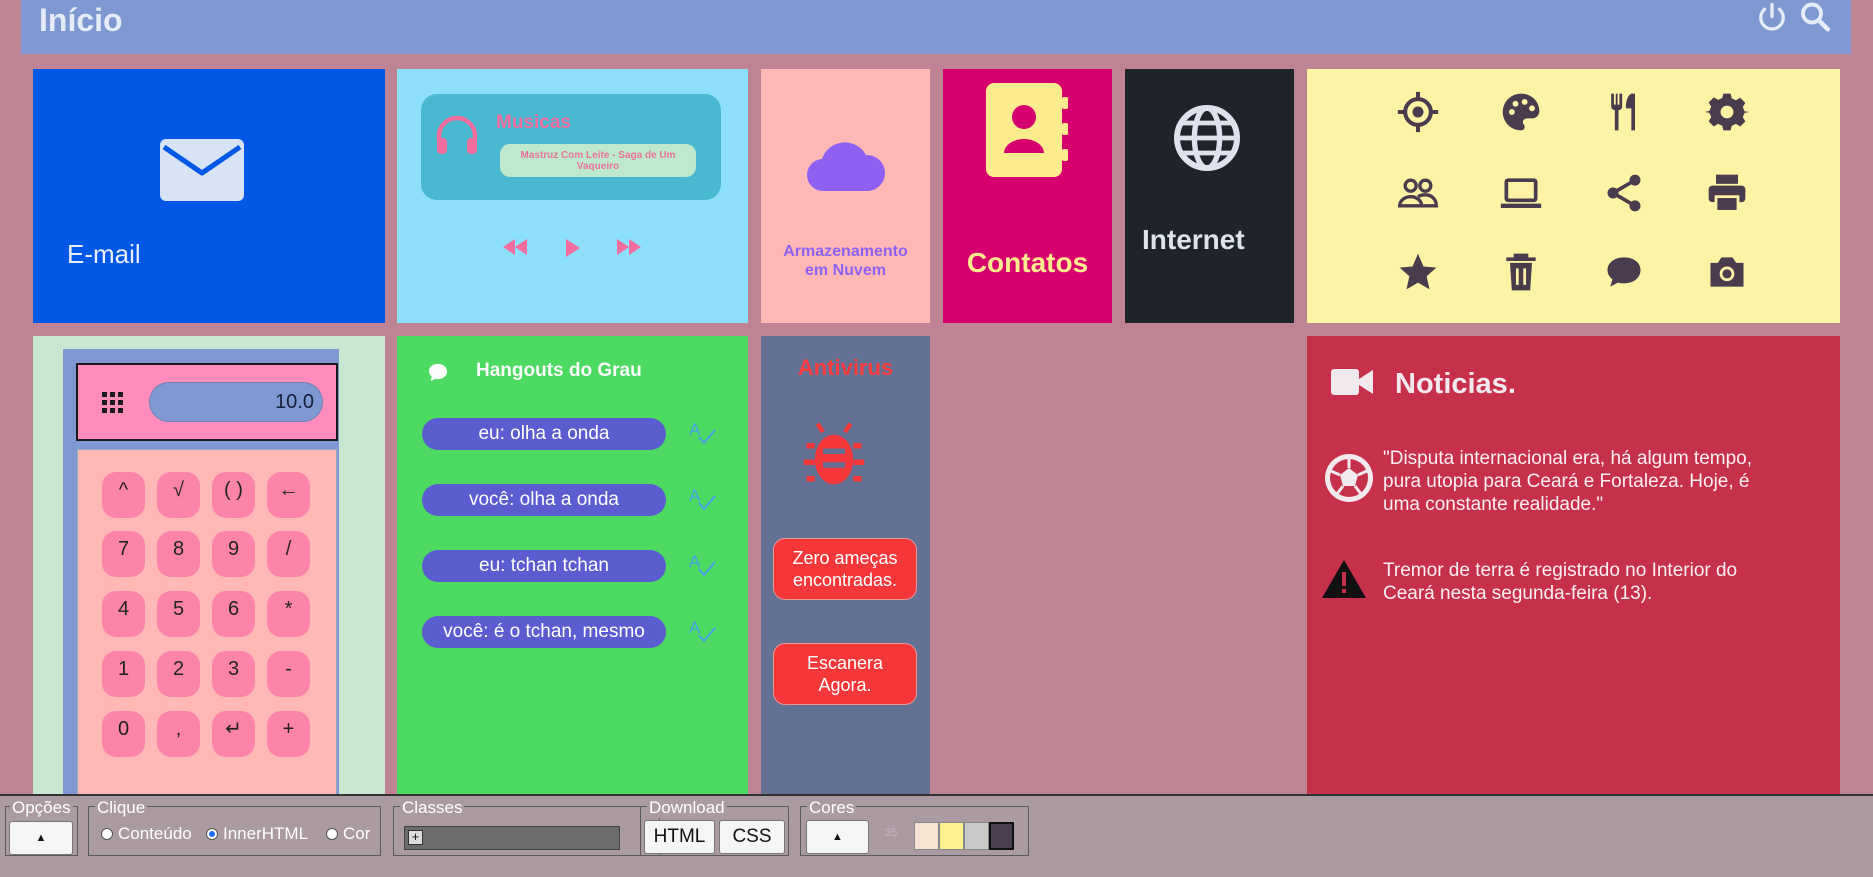  What do you see at coordinates (1418, 112) in the screenshot?
I see `crosshair-icon` at bounding box center [1418, 112].